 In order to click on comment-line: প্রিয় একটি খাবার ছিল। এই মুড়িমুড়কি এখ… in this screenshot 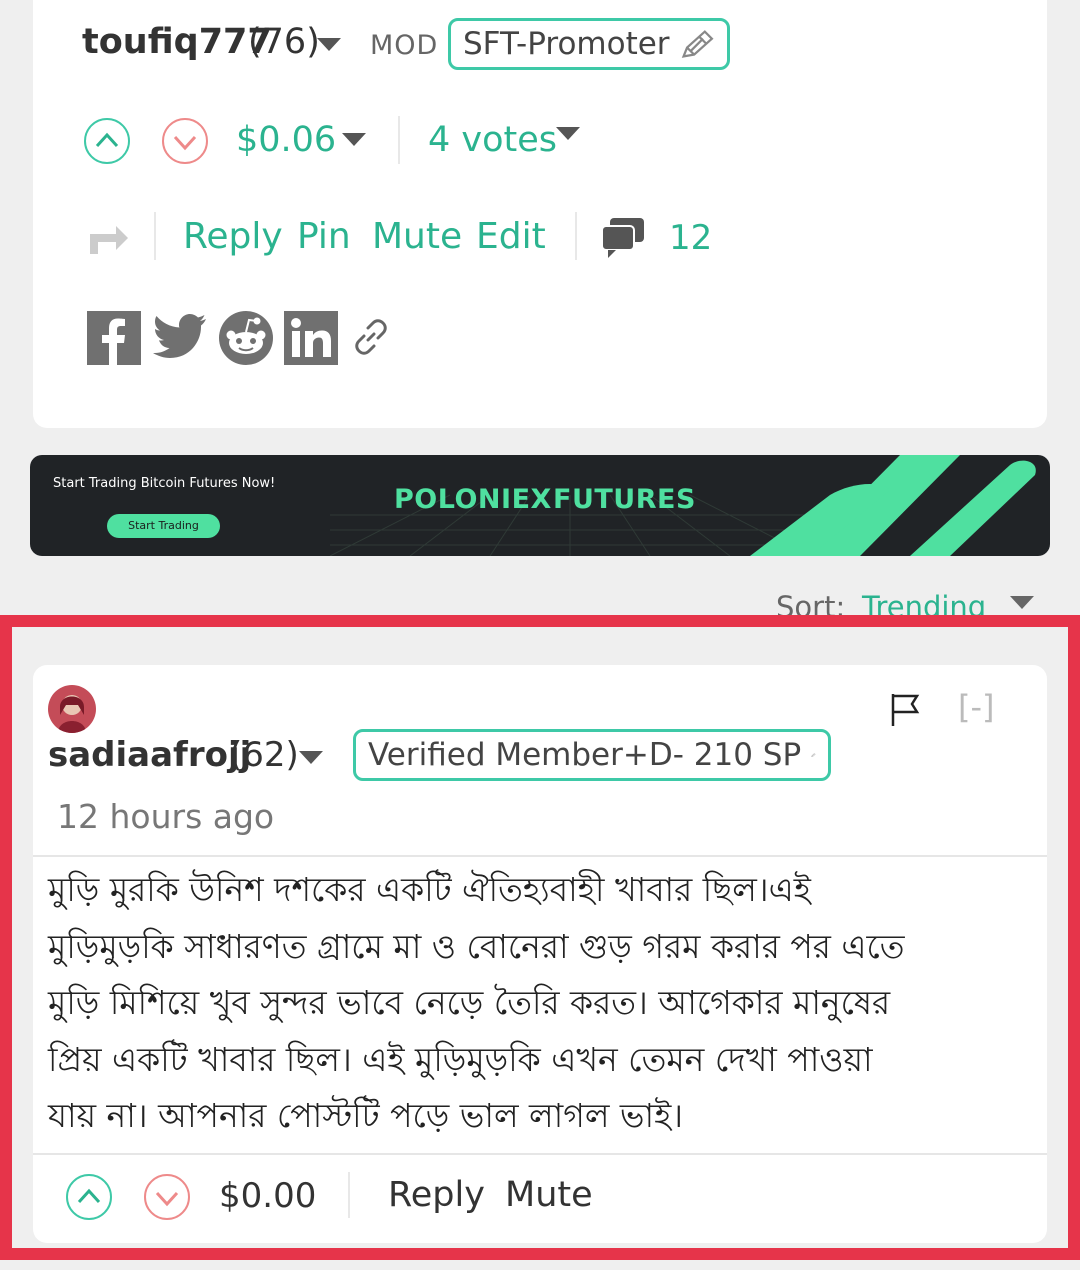, I will do `click(460, 1059)`.